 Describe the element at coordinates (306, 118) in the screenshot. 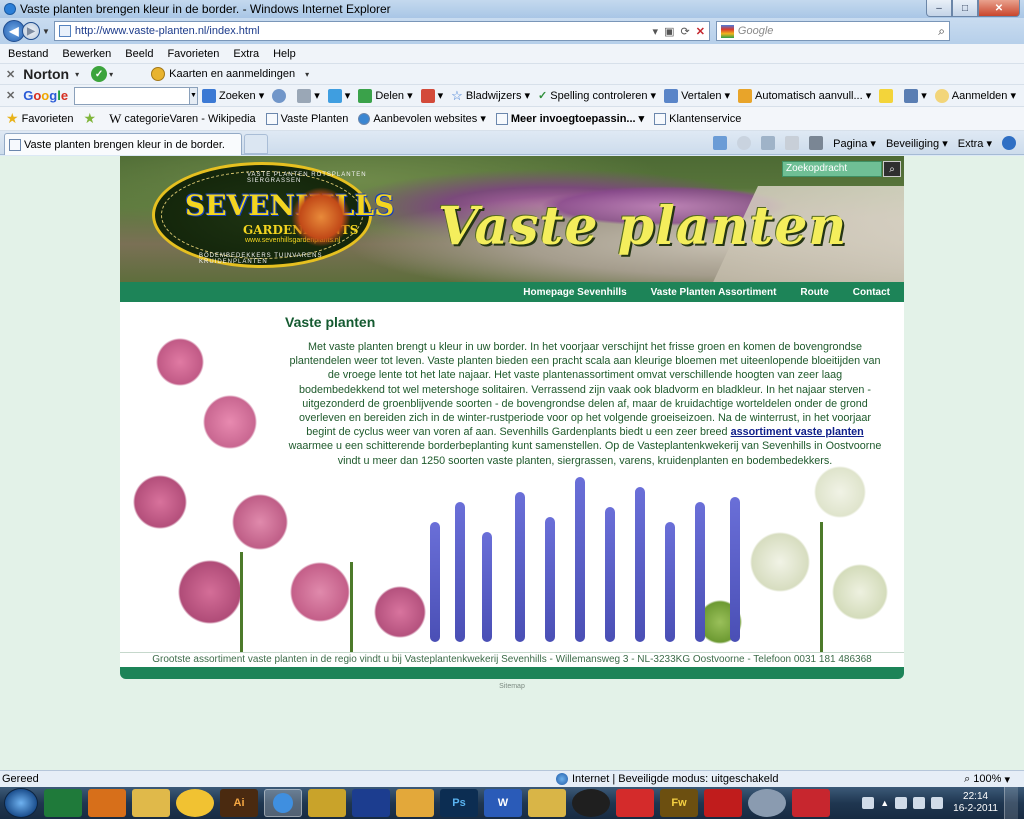

I see `fav-item-vaste-planten: Vaste Planten` at that location.